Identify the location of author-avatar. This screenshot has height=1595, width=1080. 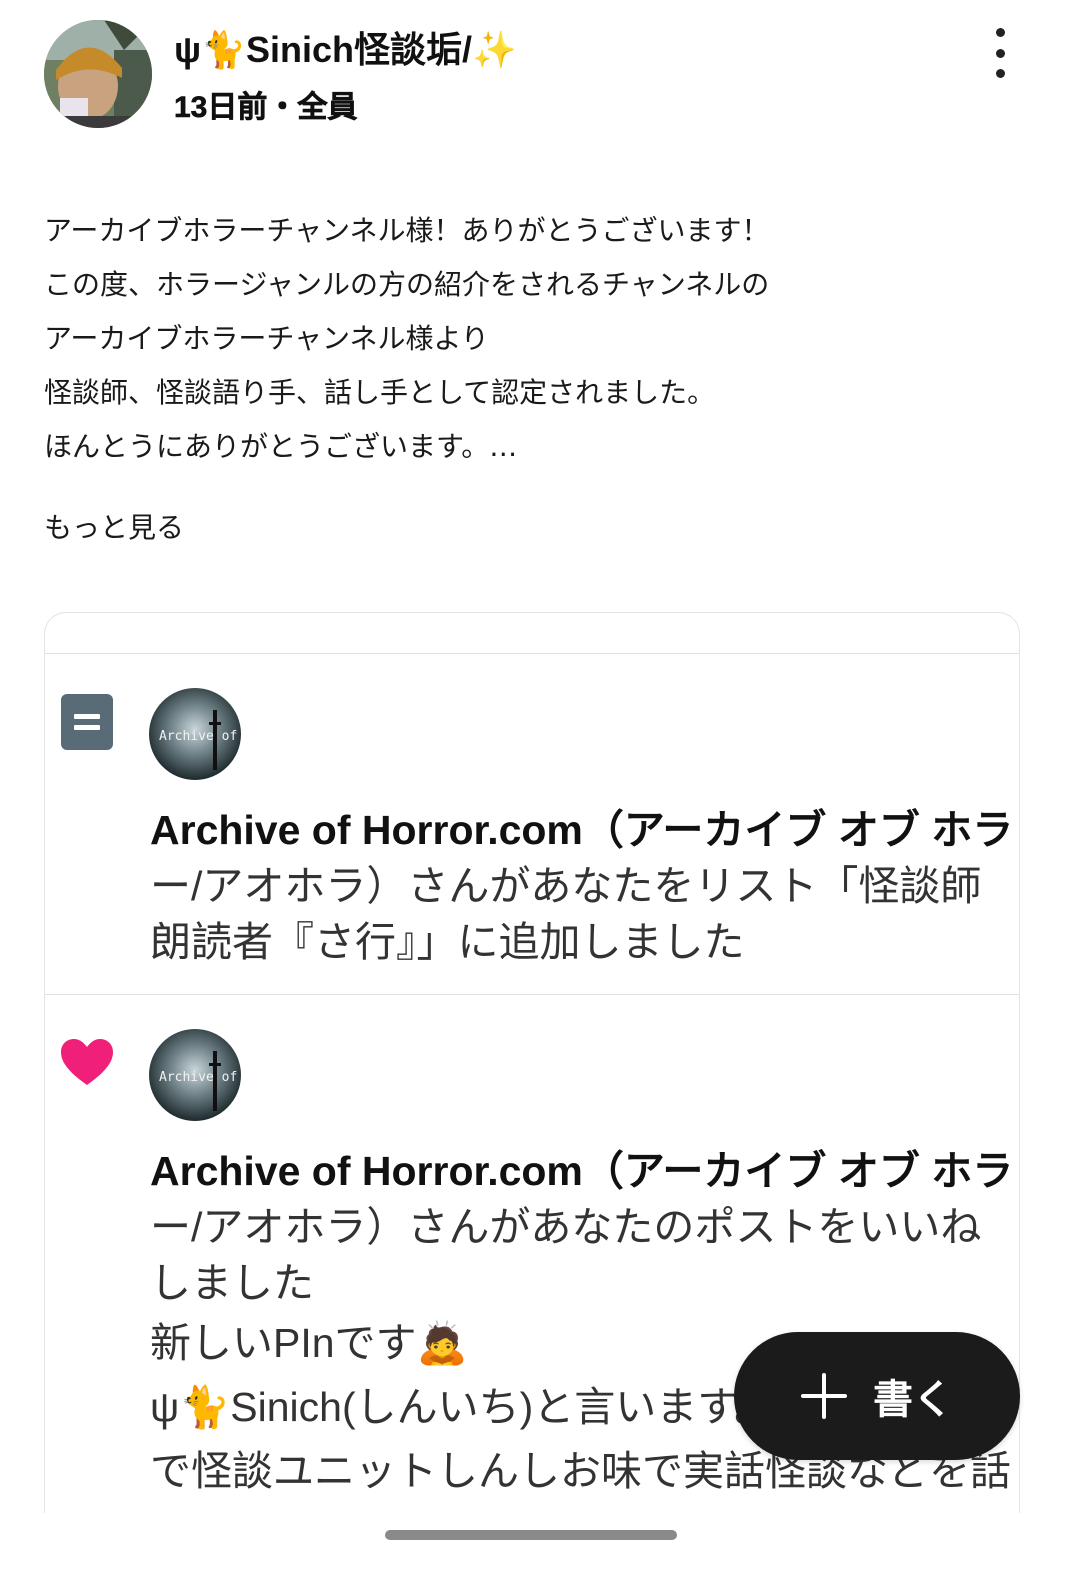
(98, 74).